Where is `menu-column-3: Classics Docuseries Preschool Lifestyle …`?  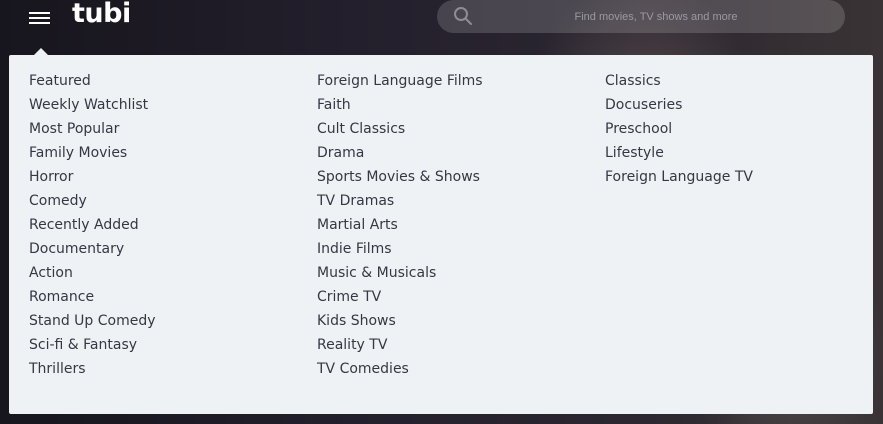 menu-column-3: Classics Docuseries Preschool Lifestyle … is located at coordinates (679, 129).